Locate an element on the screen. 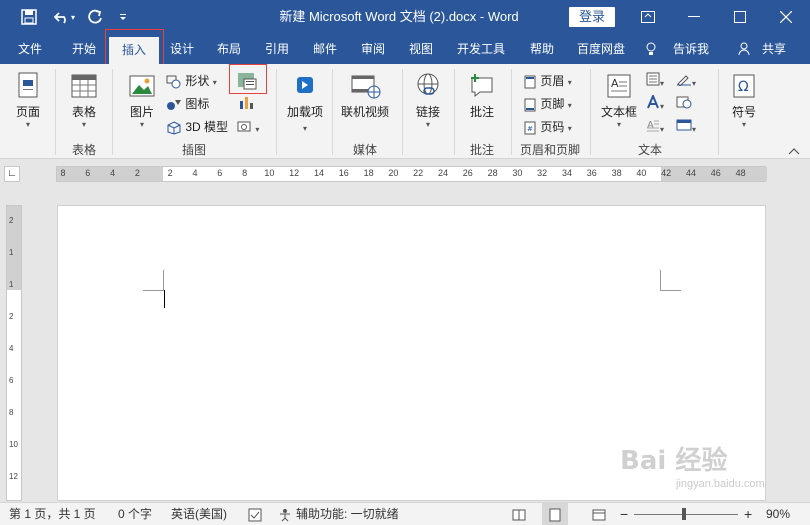 The width and height of the screenshot is (810, 525). tab-file: 文件 is located at coordinates (30, 49).